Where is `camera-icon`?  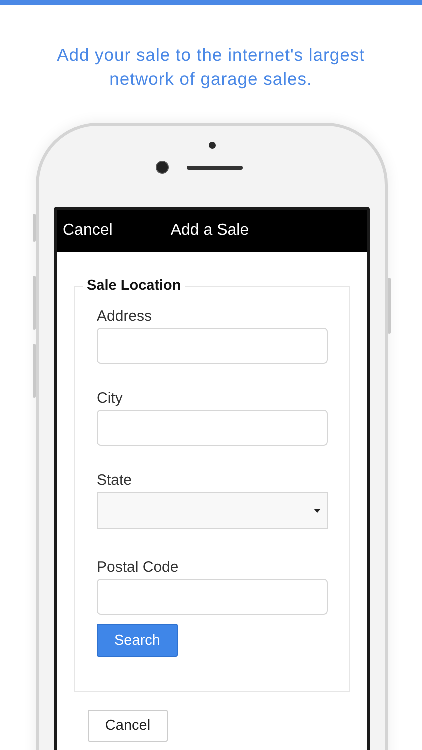 camera-icon is located at coordinates (162, 167).